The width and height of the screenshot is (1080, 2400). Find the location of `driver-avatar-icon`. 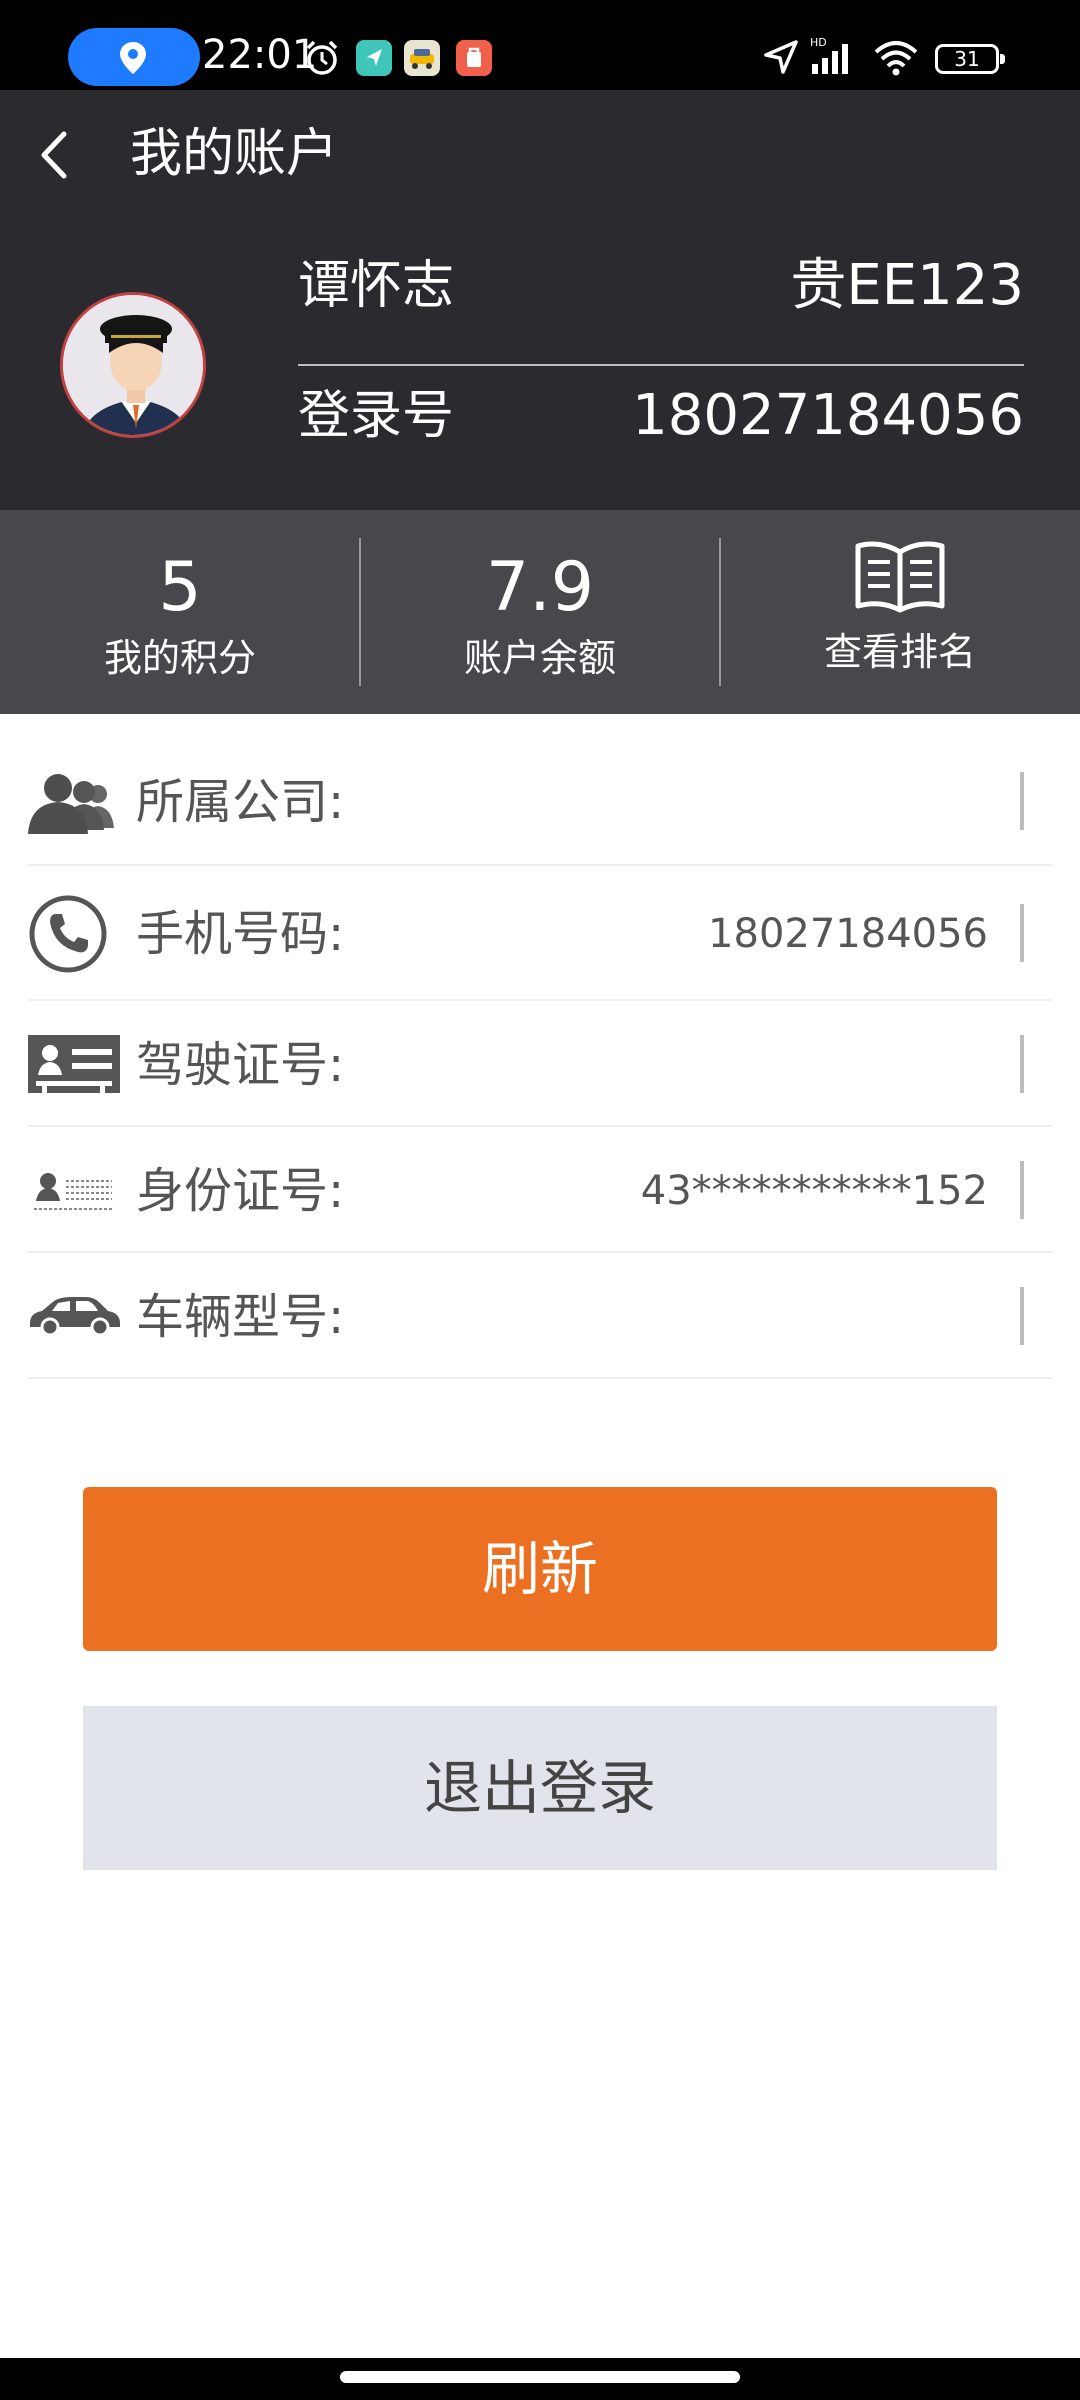

driver-avatar-icon is located at coordinates (133, 365).